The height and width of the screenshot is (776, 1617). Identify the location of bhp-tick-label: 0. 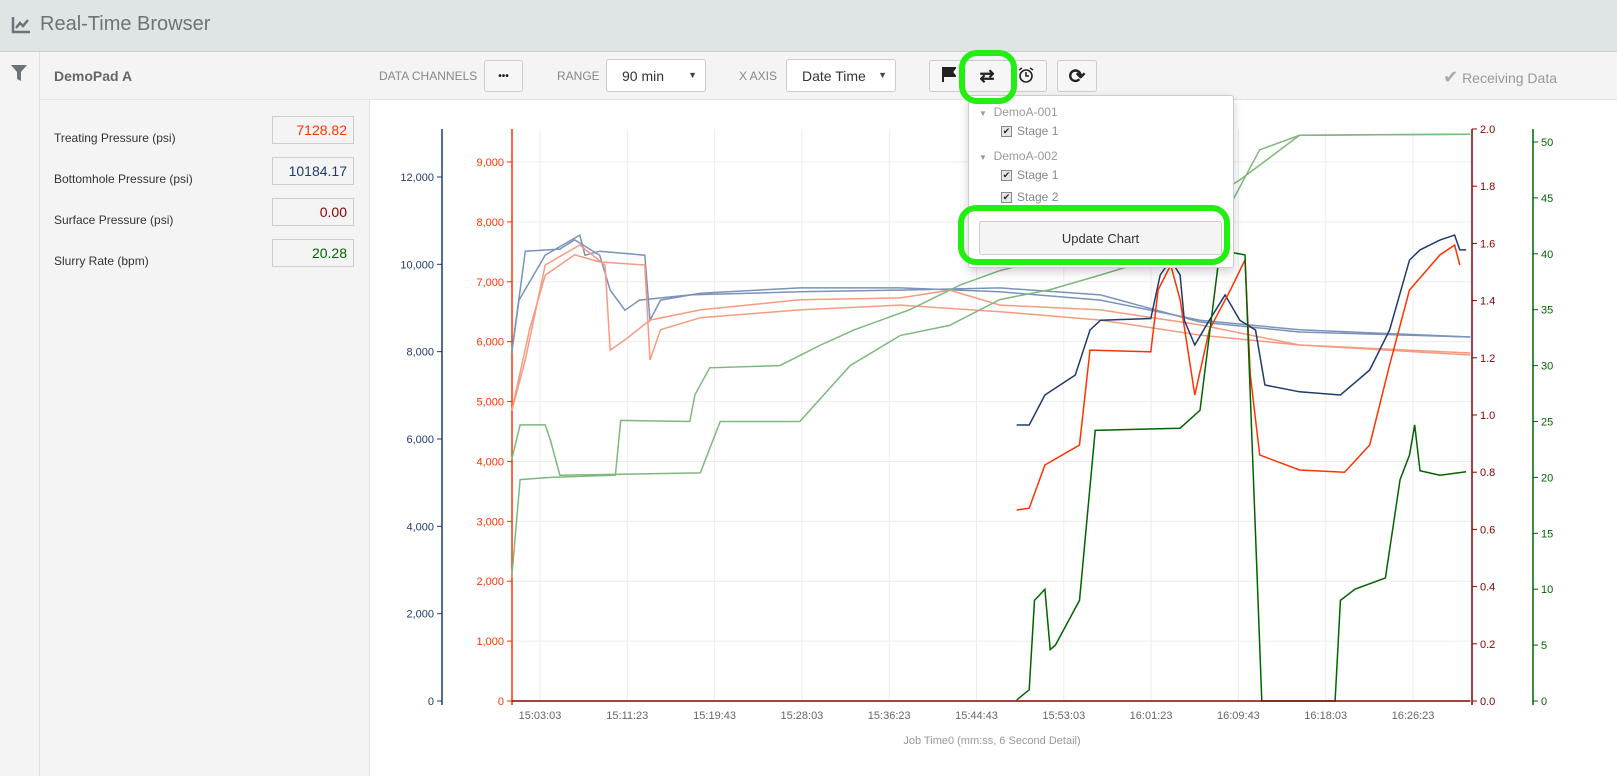
(431, 702).